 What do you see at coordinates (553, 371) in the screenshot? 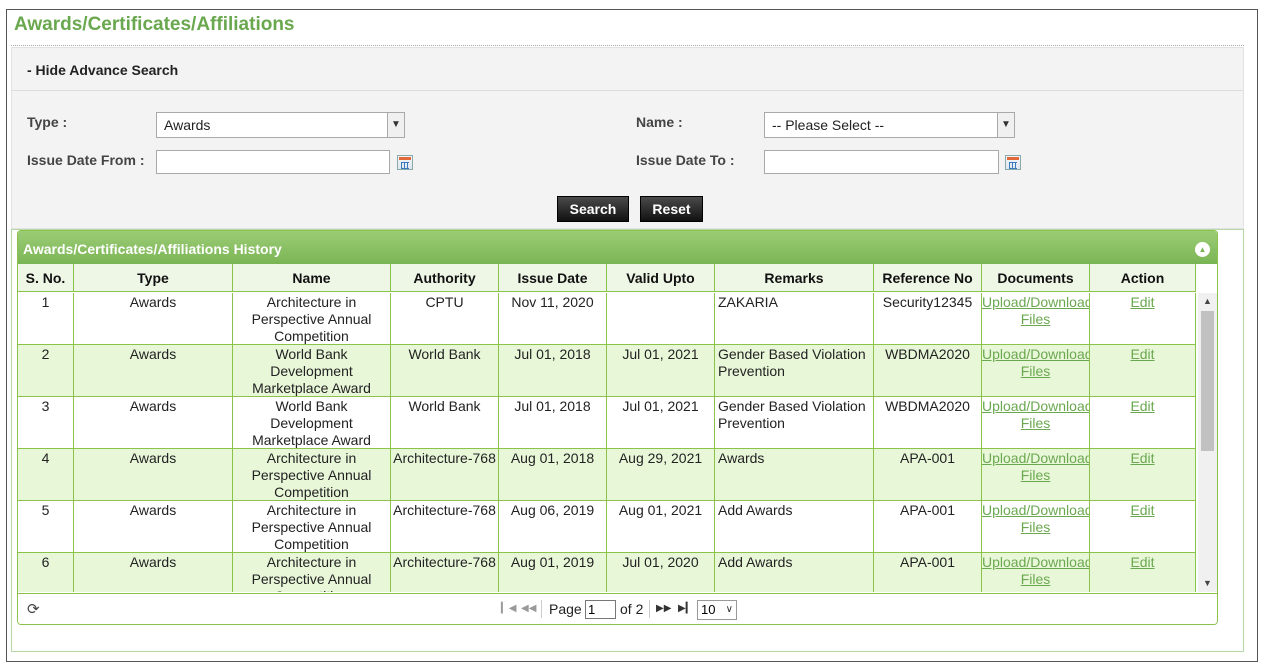
I see `cell-issue-date: Jul 01, 2018` at bounding box center [553, 371].